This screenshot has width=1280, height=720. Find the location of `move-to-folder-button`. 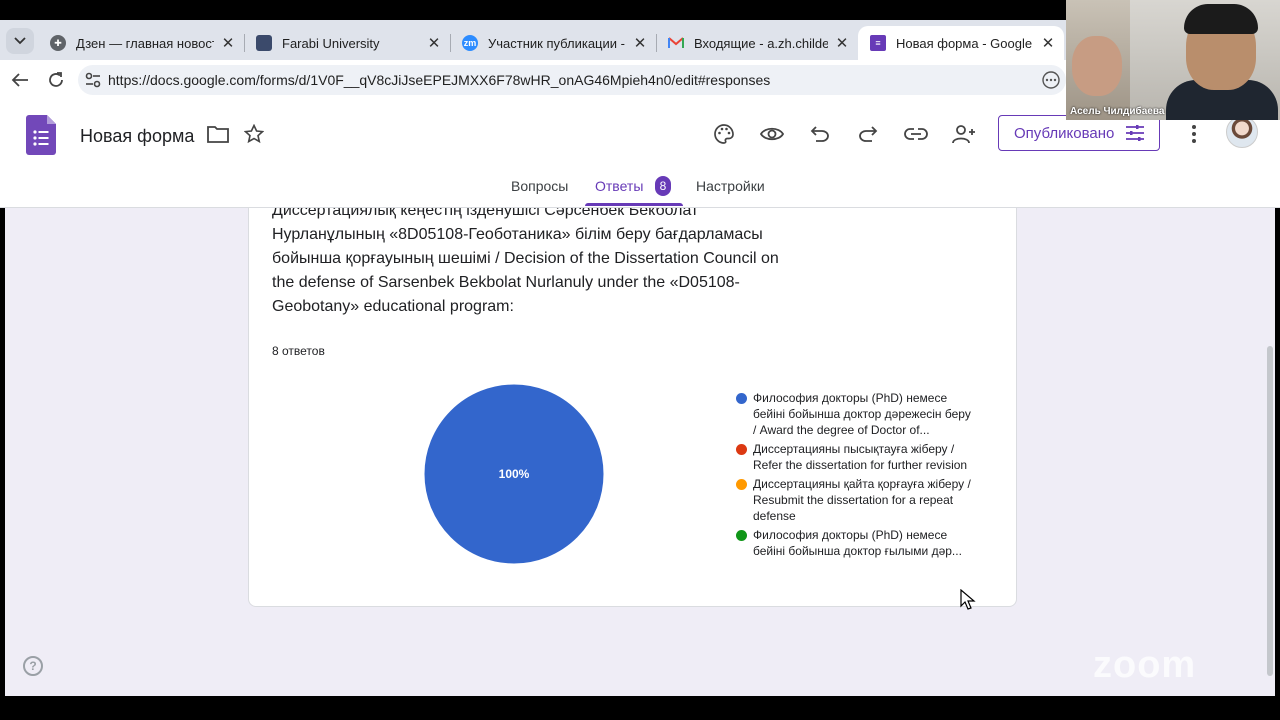

move-to-folder-button is located at coordinates (218, 134).